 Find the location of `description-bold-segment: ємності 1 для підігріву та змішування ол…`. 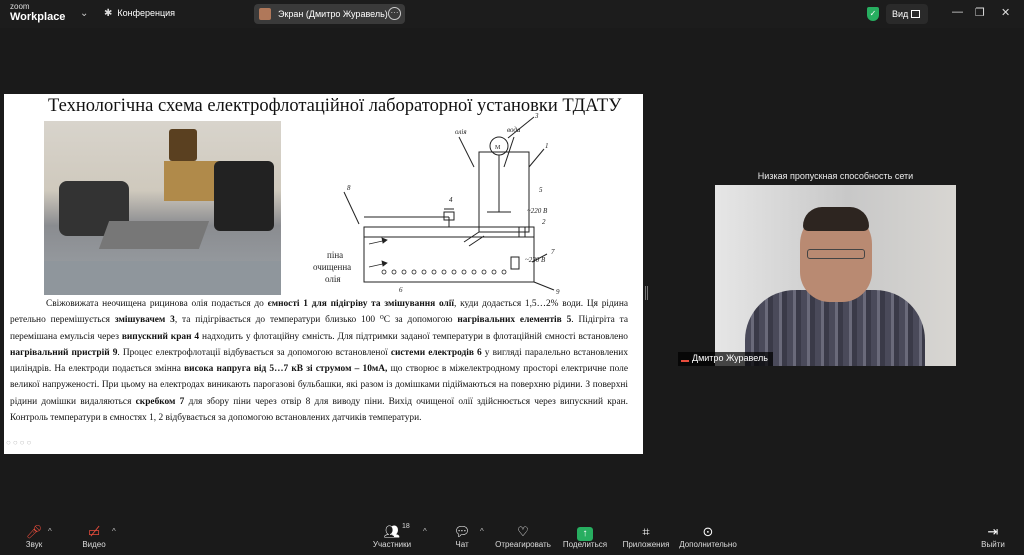

description-bold-segment: ємності 1 для підігріву та змішування ол… is located at coordinates (360, 304).